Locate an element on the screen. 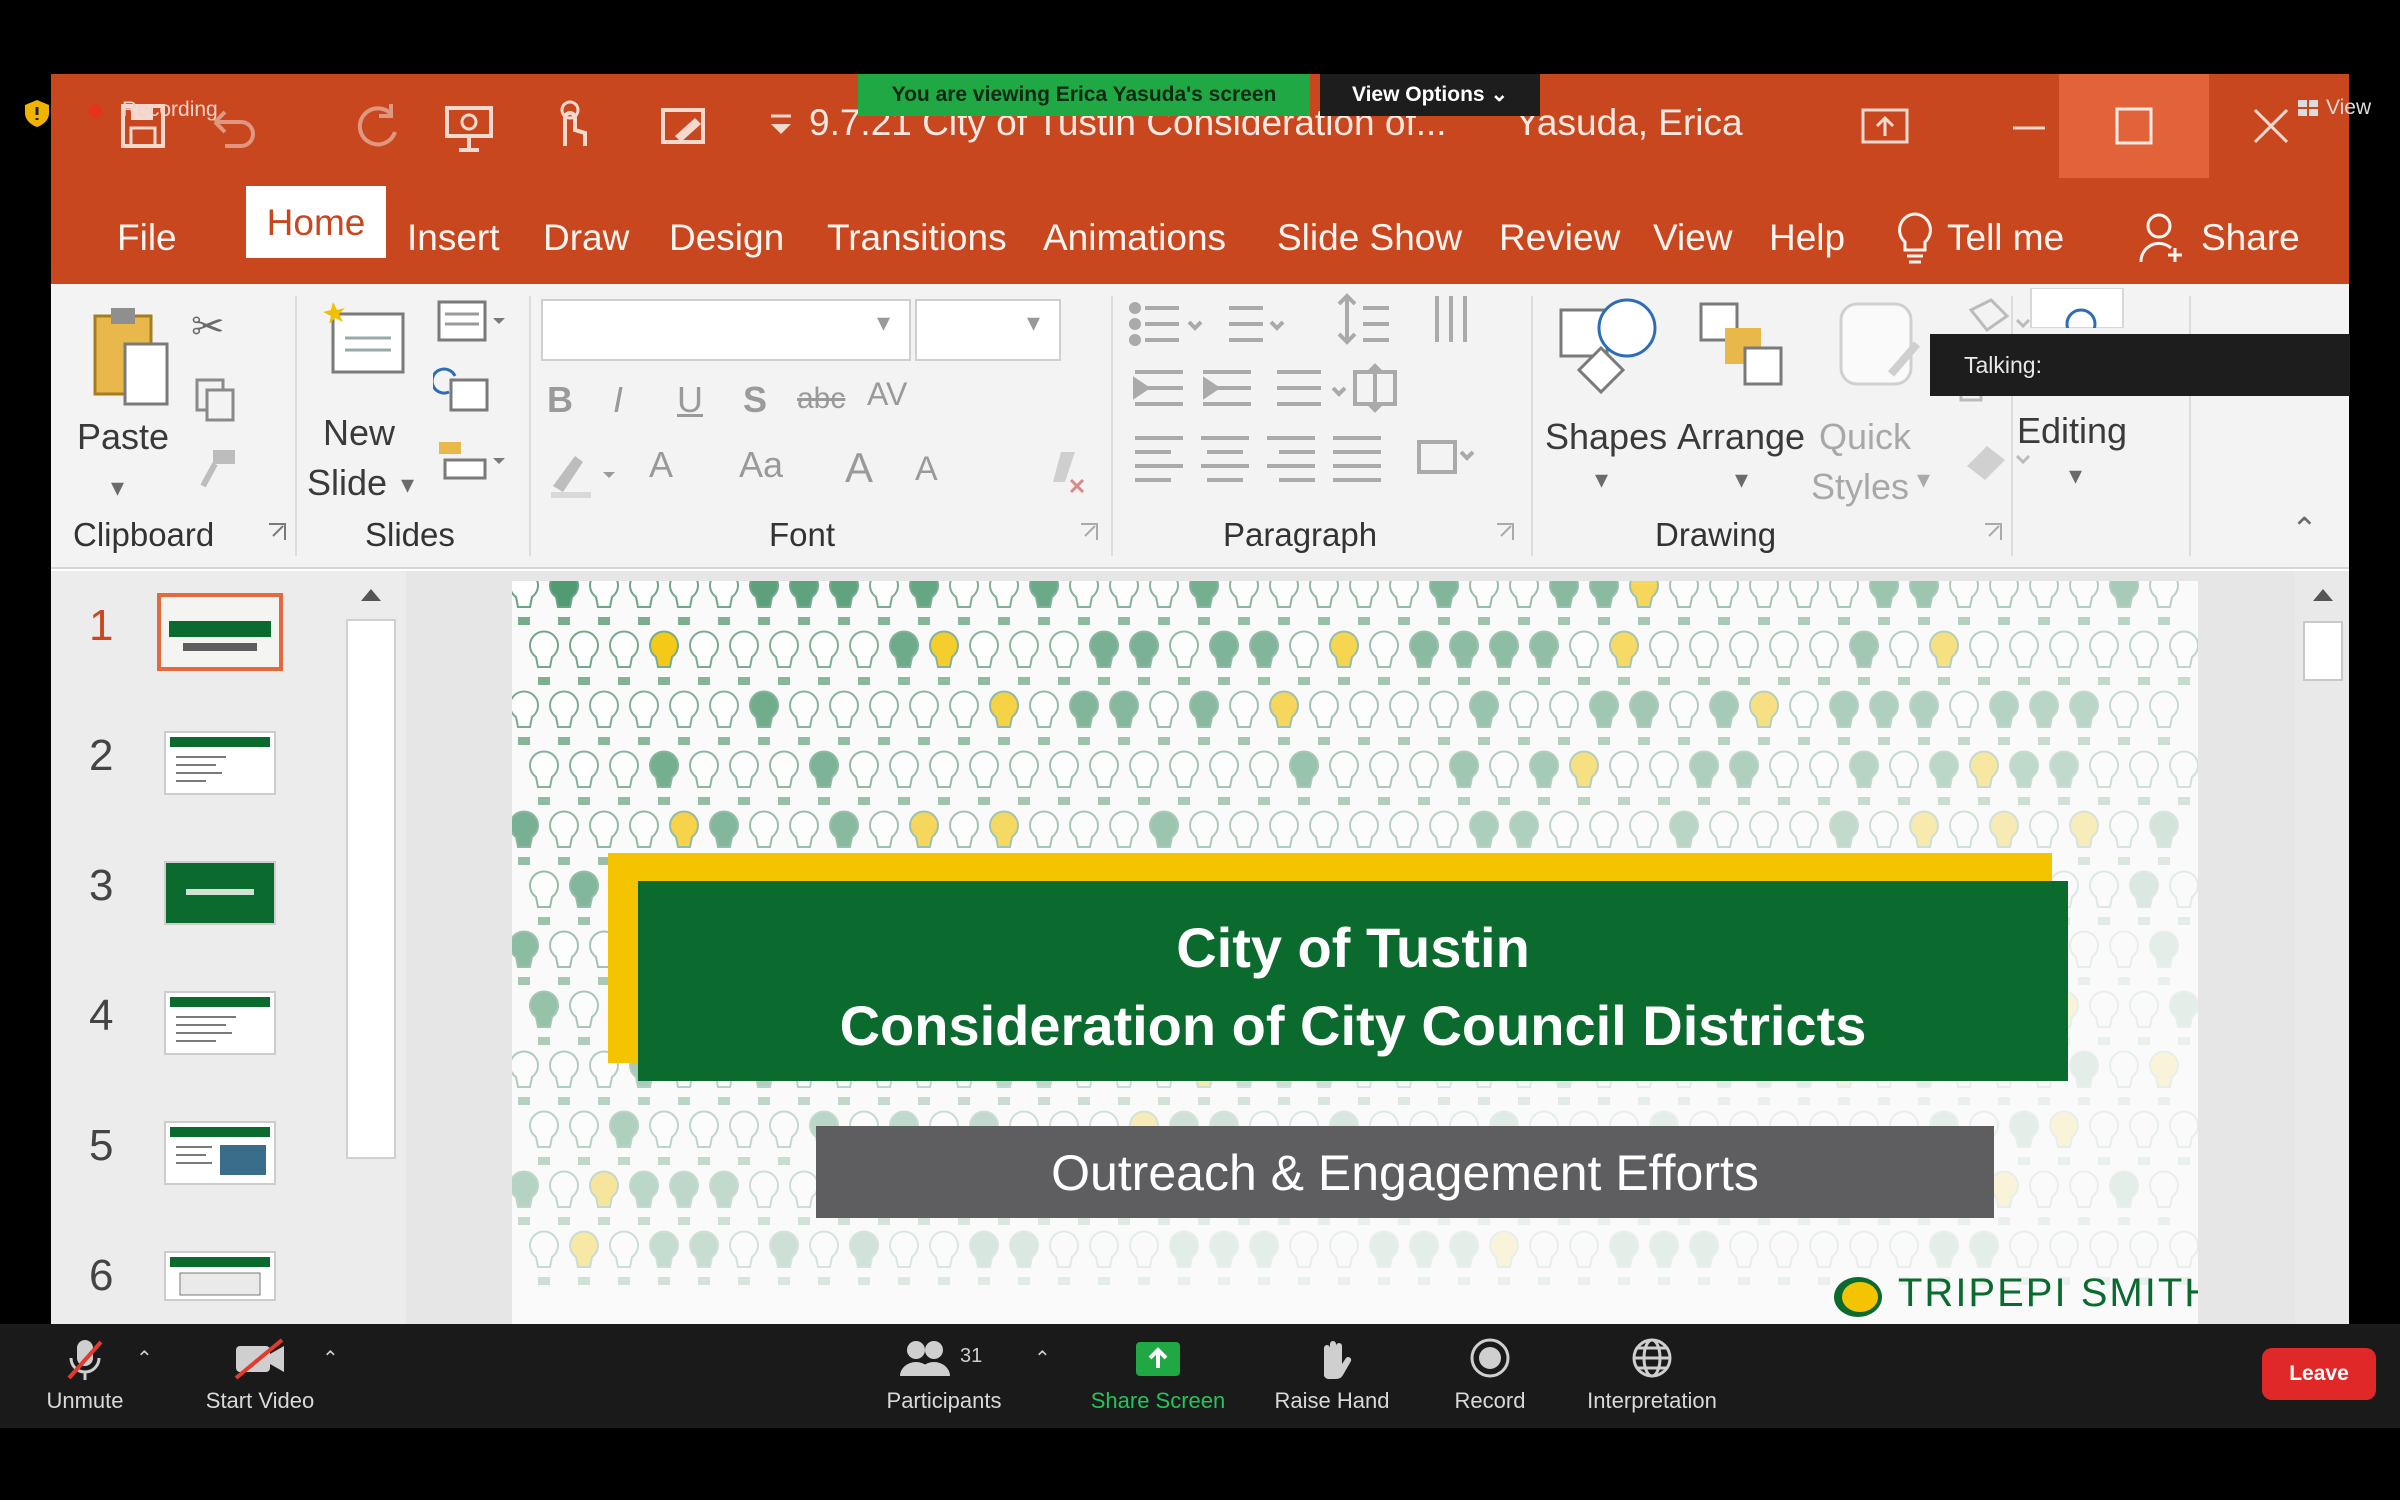 This screenshot has height=1500, width=2400. font-size-select: ▾ is located at coordinates (988, 330).